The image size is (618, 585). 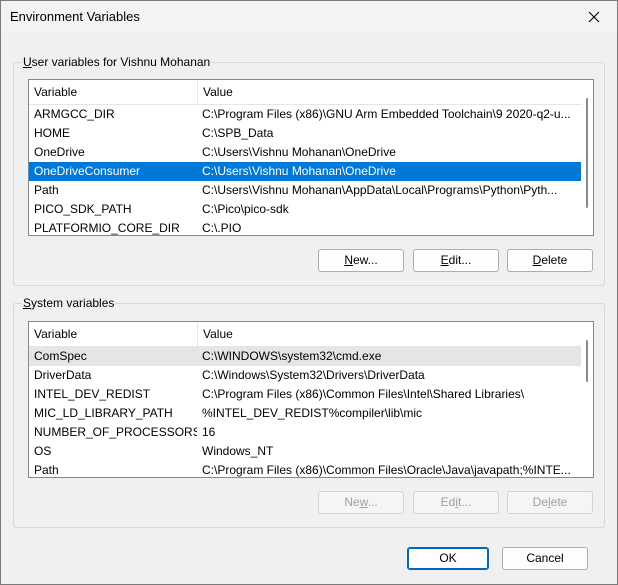 What do you see at coordinates (305, 209) in the screenshot?
I see `table-row: PICO_SDK_PATH C:\Pico\pico-sdk` at bounding box center [305, 209].